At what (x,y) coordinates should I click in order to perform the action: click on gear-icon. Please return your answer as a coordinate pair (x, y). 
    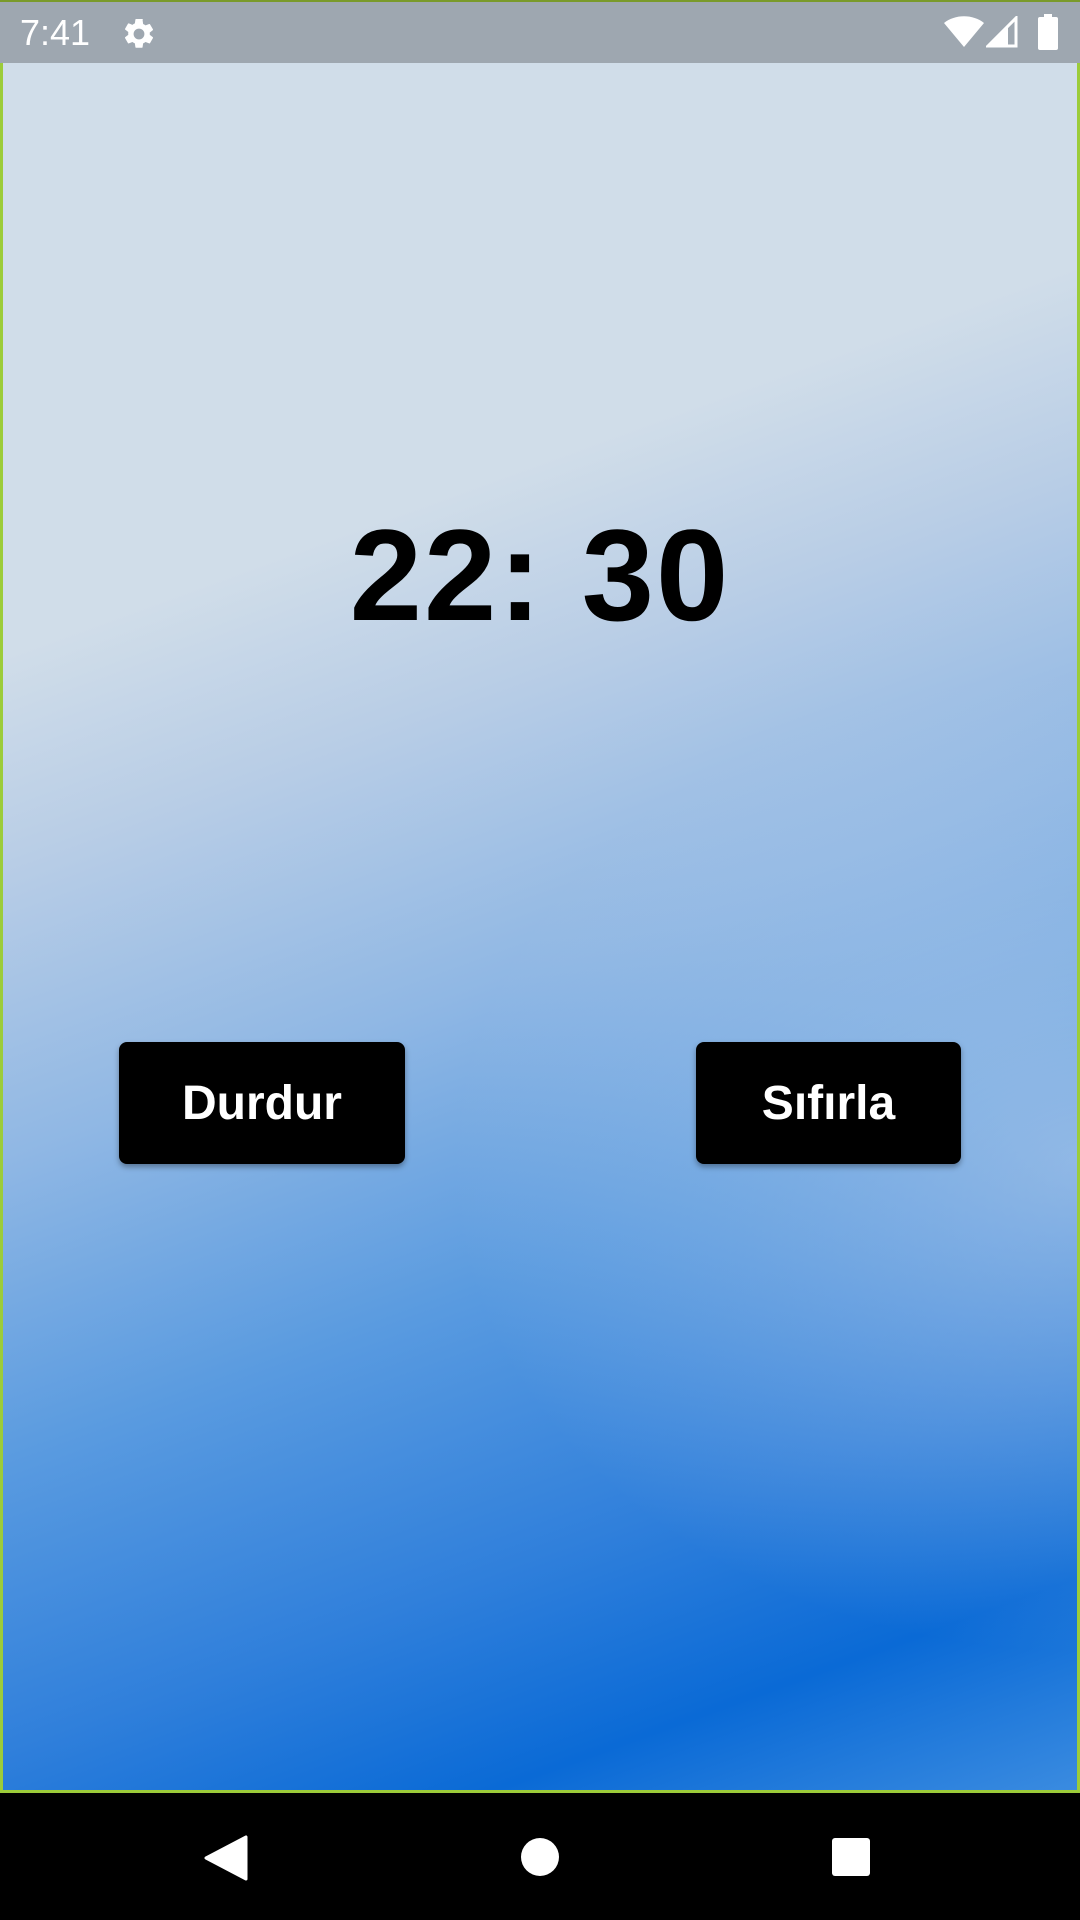
    Looking at the image, I should click on (139, 33).